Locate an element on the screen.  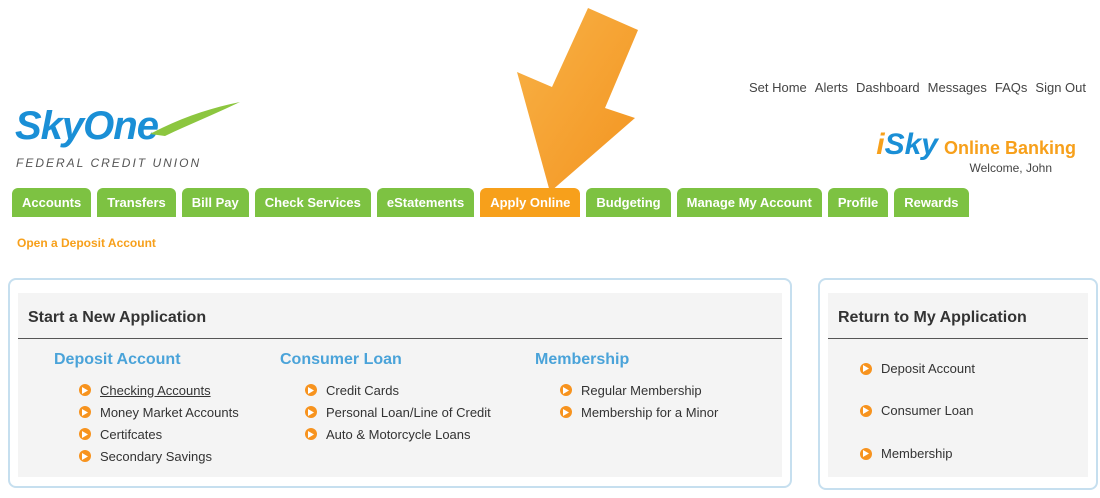
return-membership-link: Membership is located at coordinates (906, 453).